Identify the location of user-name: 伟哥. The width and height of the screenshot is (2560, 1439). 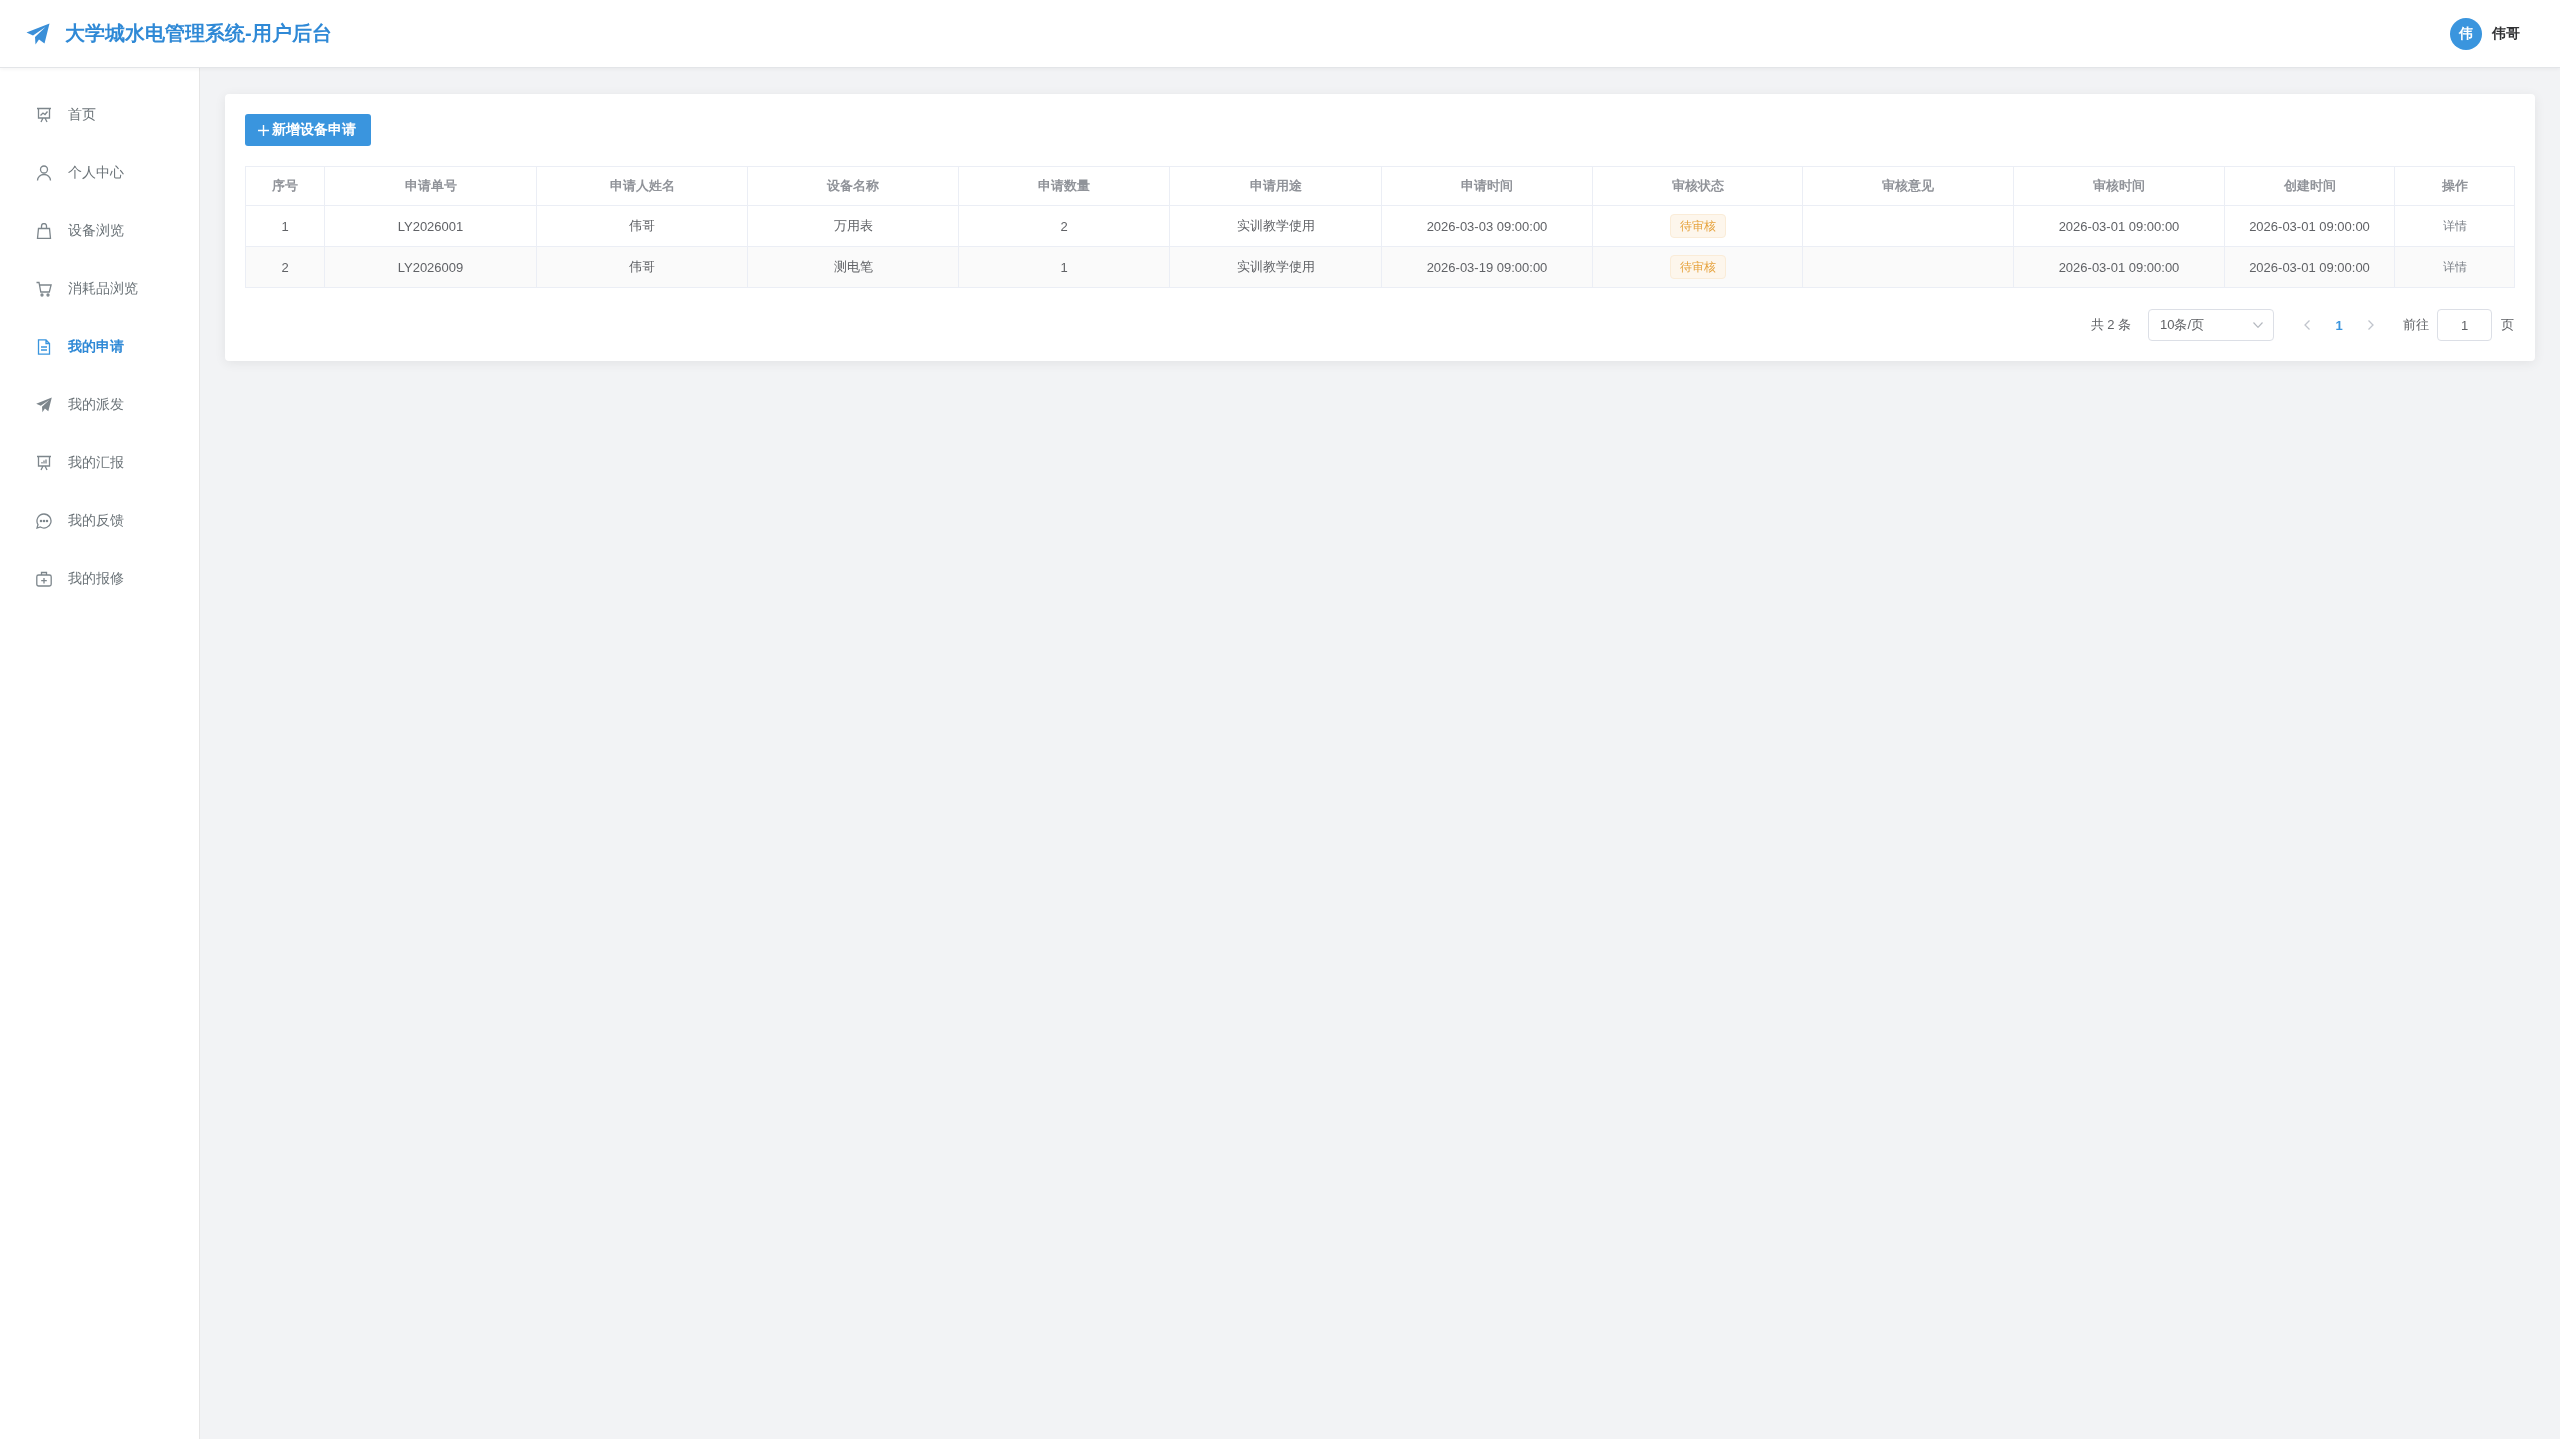
(2506, 33).